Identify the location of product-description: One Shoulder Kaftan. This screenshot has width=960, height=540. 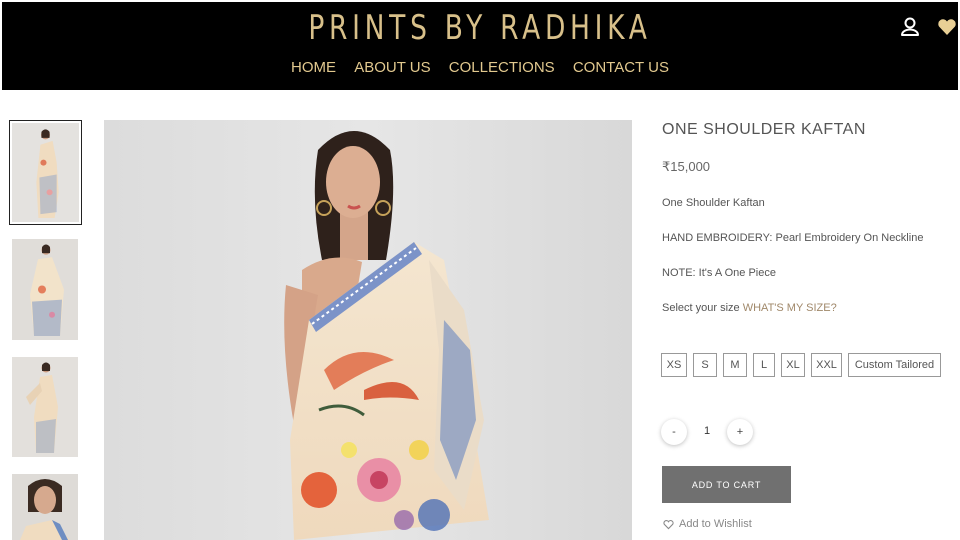
(713, 203).